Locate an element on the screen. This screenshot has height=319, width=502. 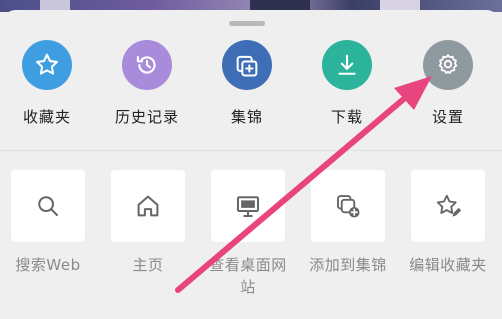
collections-button: 集锦 is located at coordinates (247, 90).